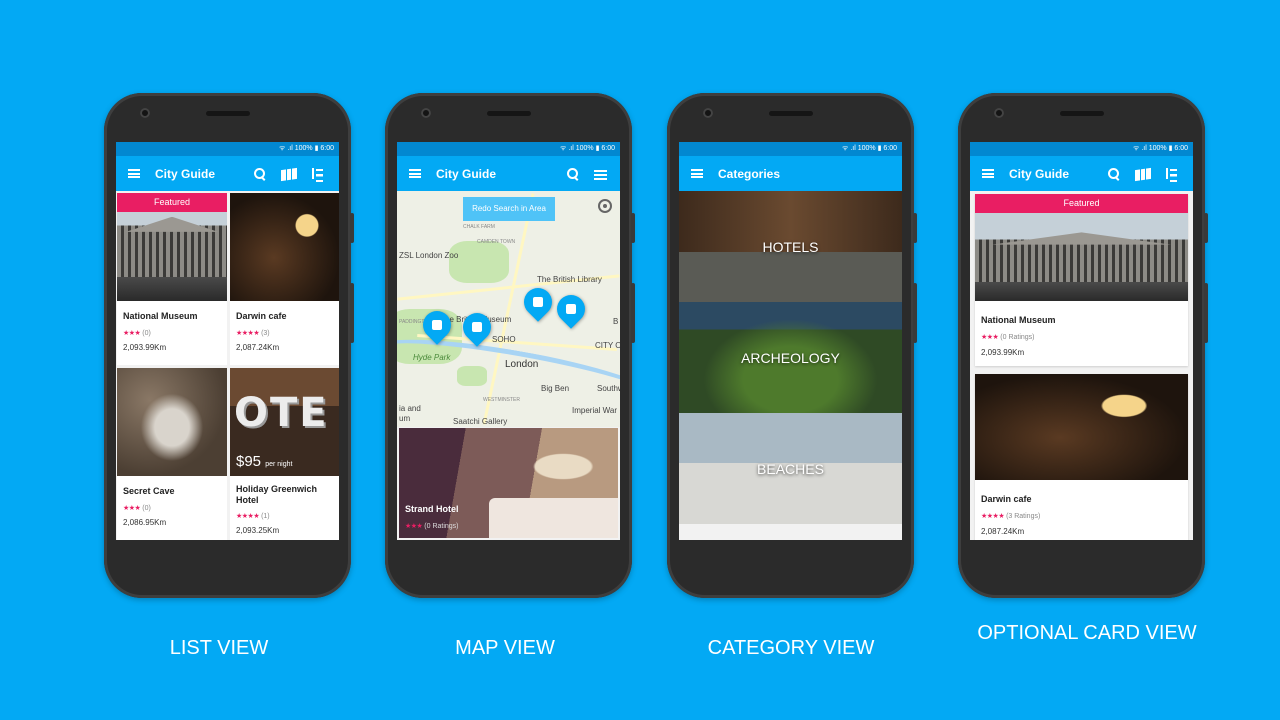 Image resolution: width=1280 pixels, height=720 pixels. Describe the element at coordinates (600, 175) in the screenshot. I see `list-icon` at that location.